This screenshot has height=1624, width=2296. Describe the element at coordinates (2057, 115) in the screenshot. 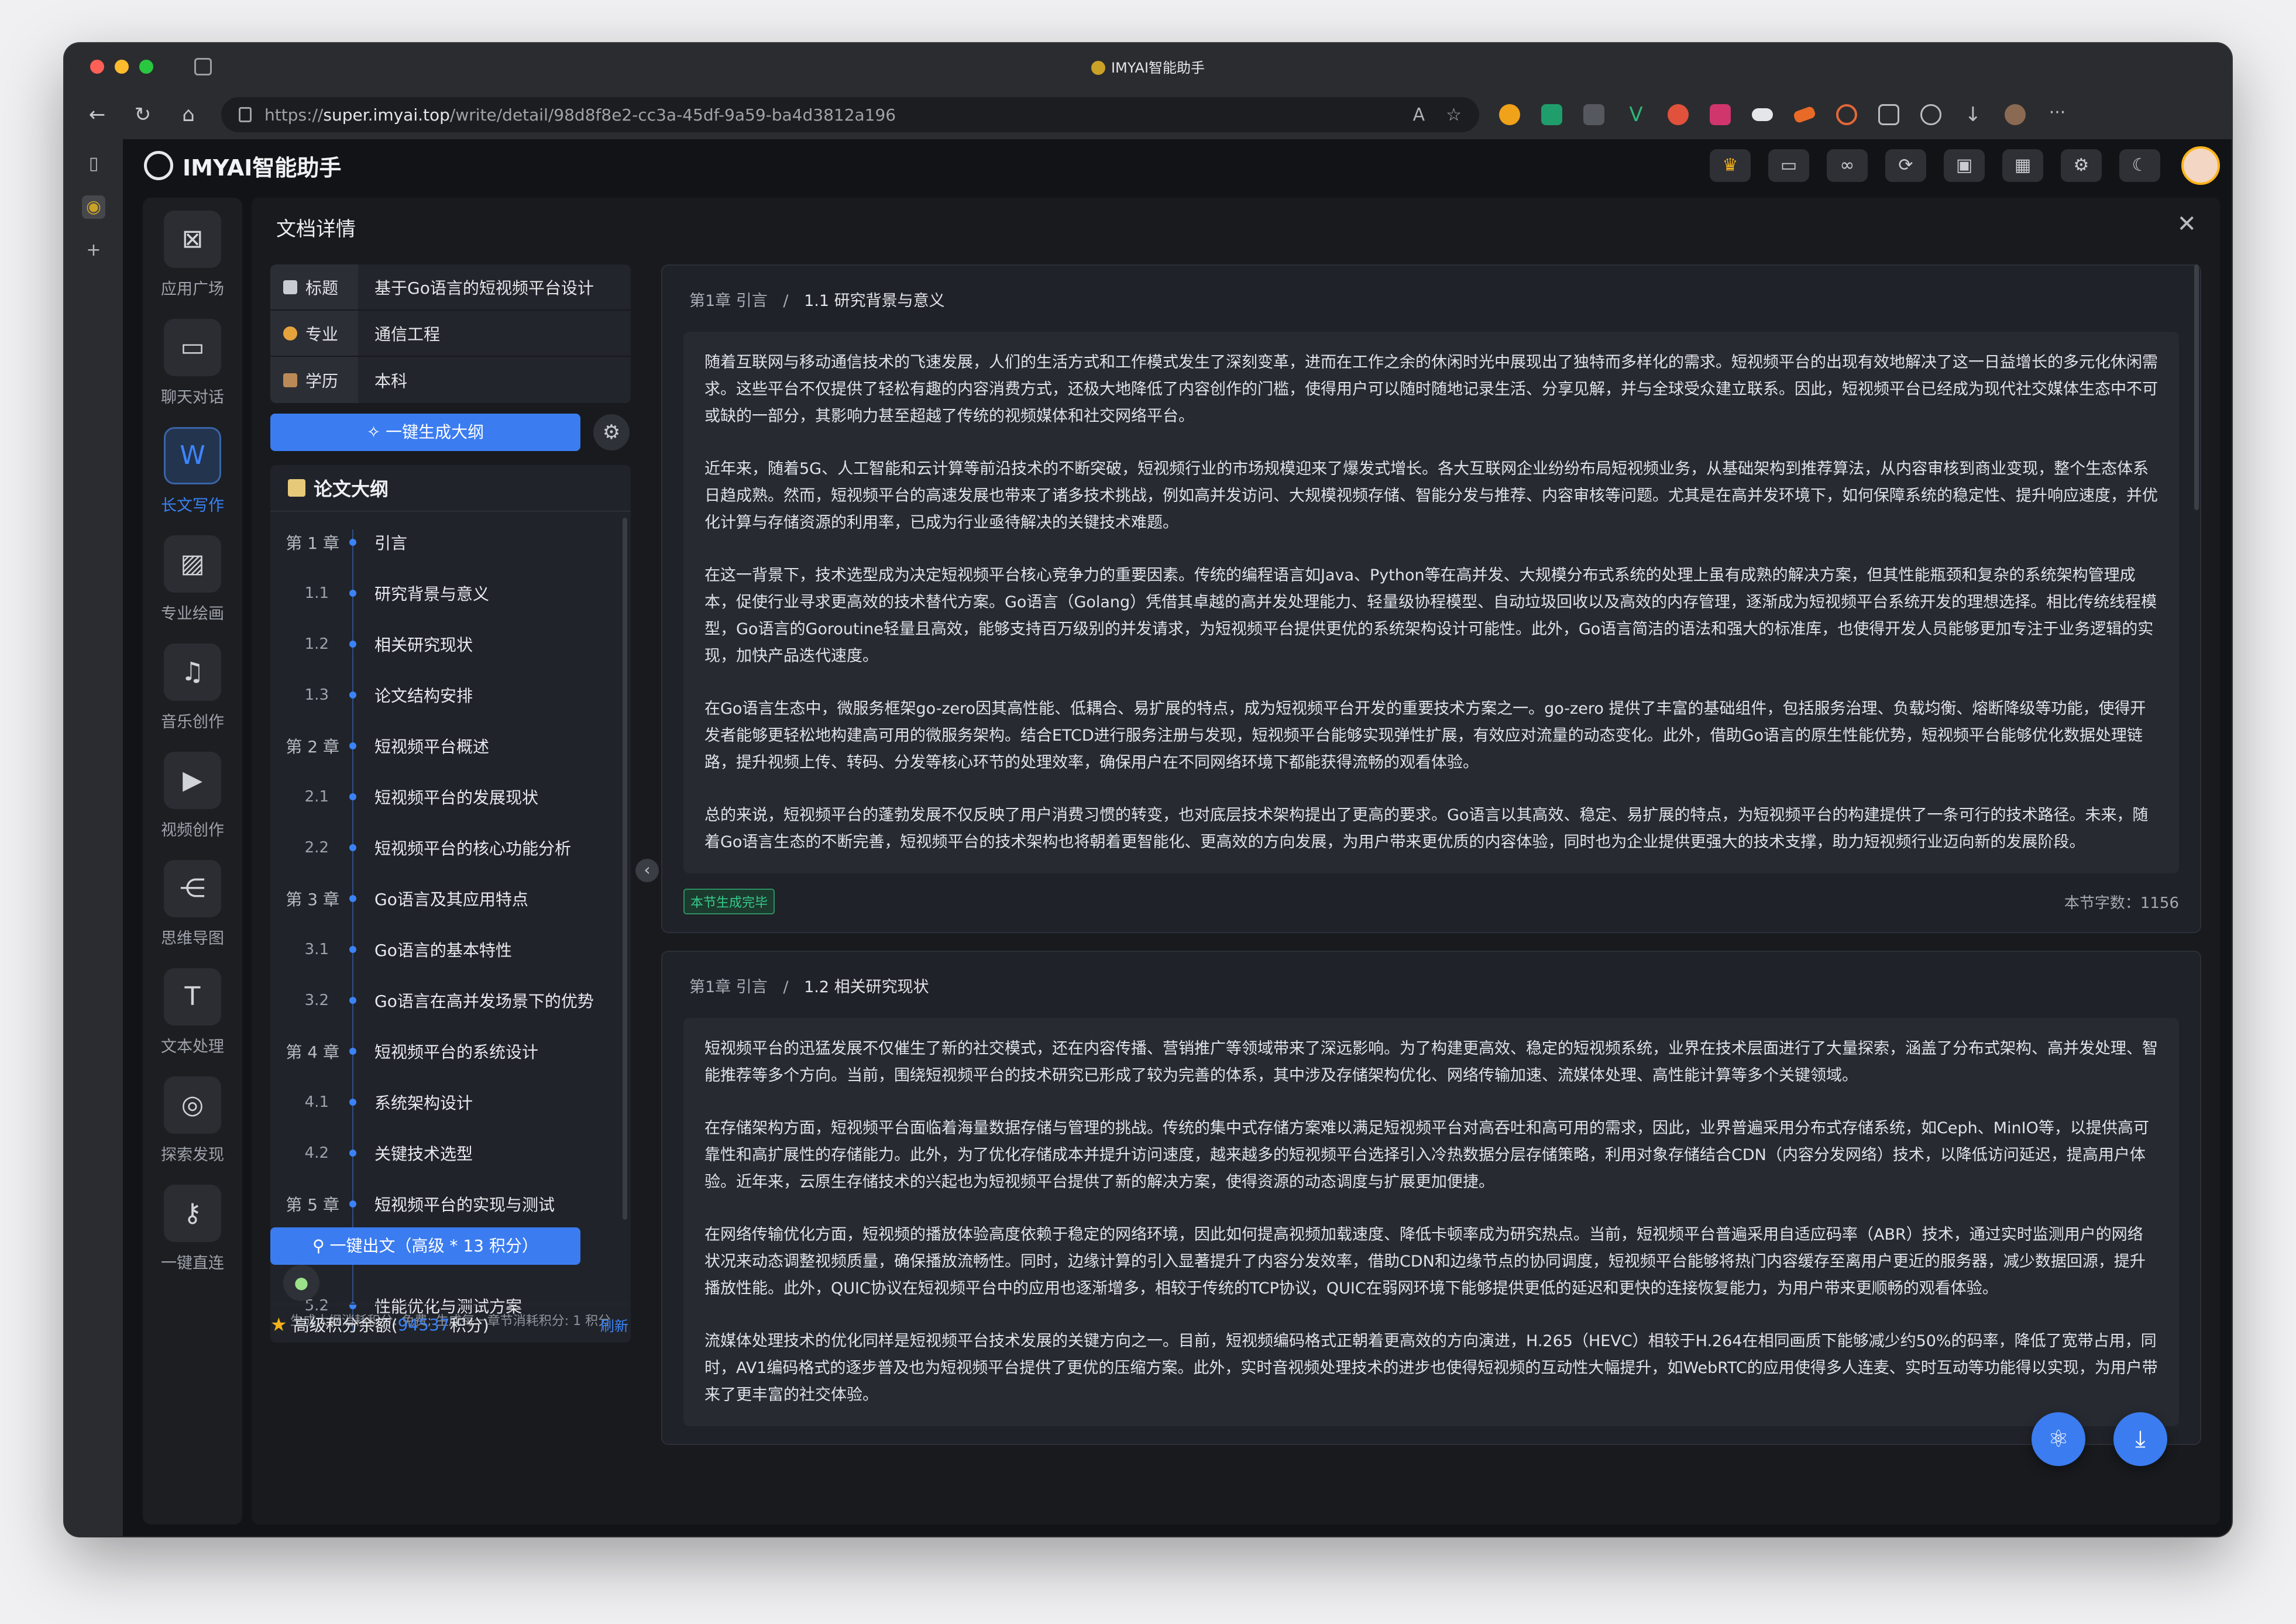

I see `more-menu-icon: ···` at that location.